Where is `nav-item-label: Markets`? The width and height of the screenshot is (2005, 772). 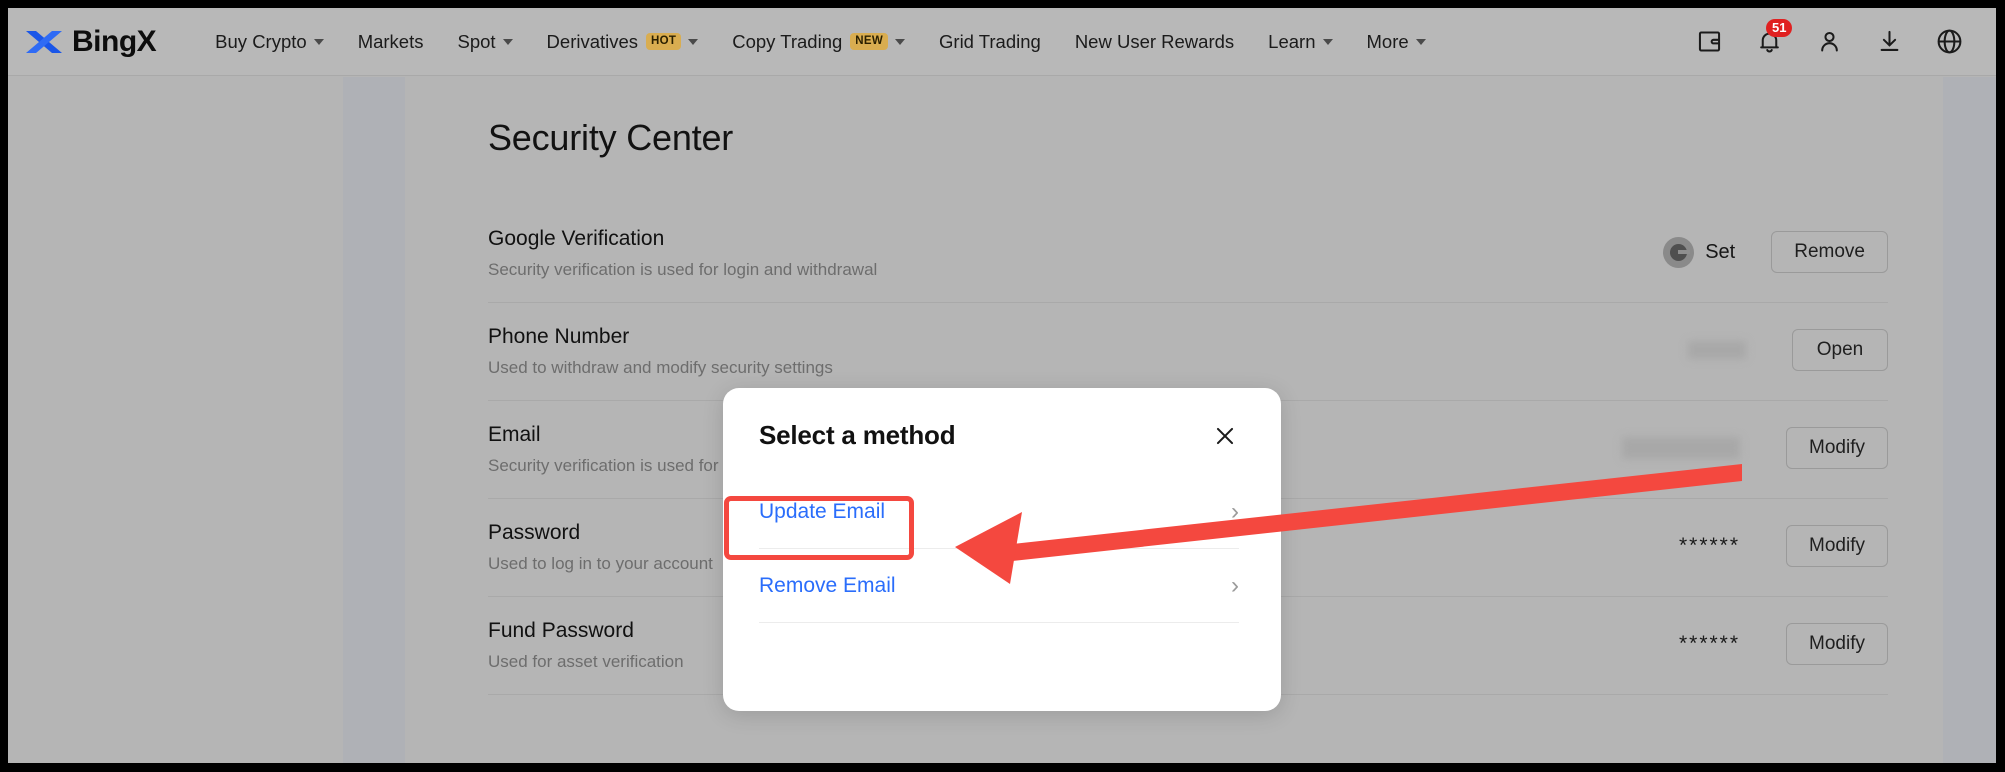 nav-item-label: Markets is located at coordinates (390, 41).